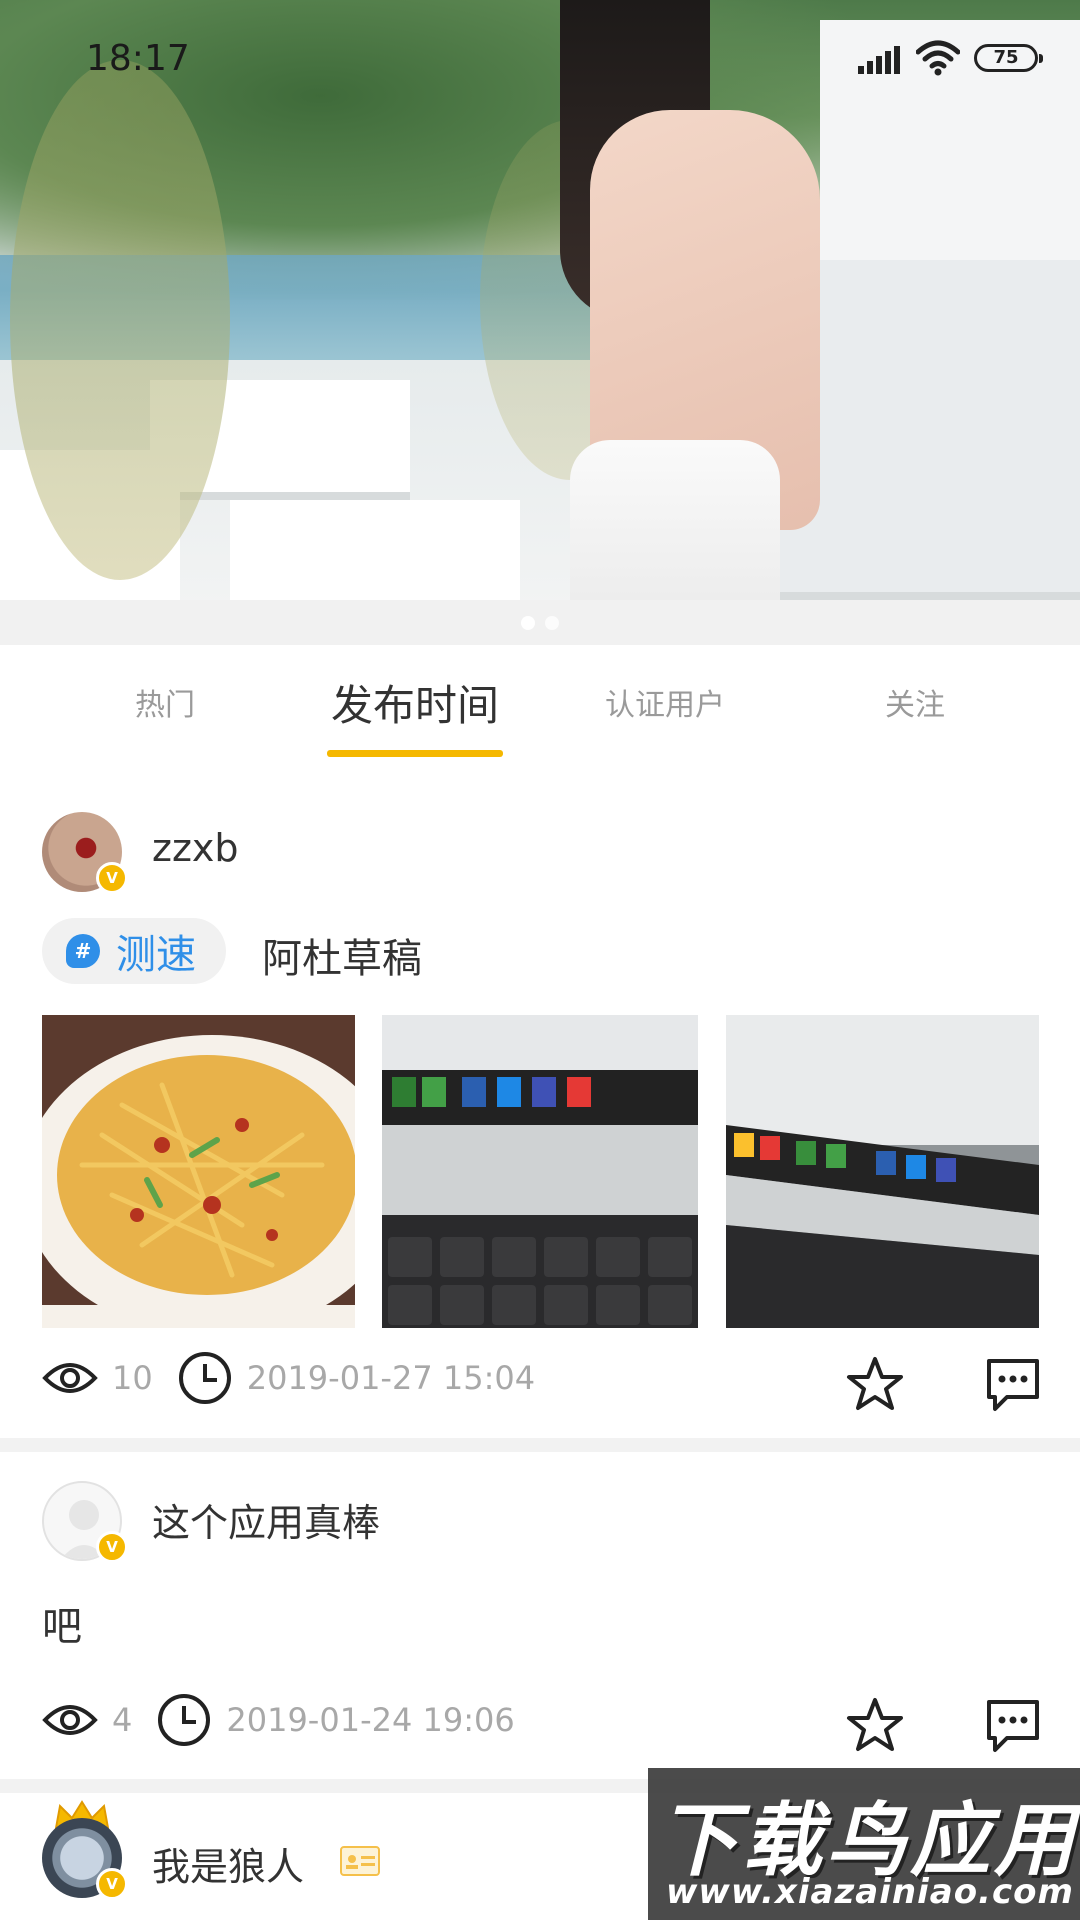 This screenshot has width=1080, height=1920. I want to click on watermark-url: www.xiazainiao.com, so click(870, 1892).